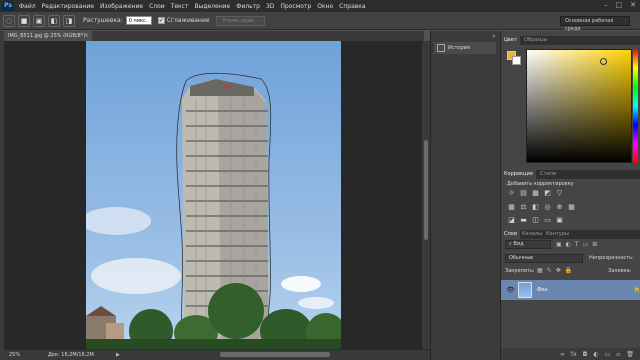  Describe the element at coordinates (54, 20) in the screenshot. I see `subtract-selection-icon: ◧` at that location.